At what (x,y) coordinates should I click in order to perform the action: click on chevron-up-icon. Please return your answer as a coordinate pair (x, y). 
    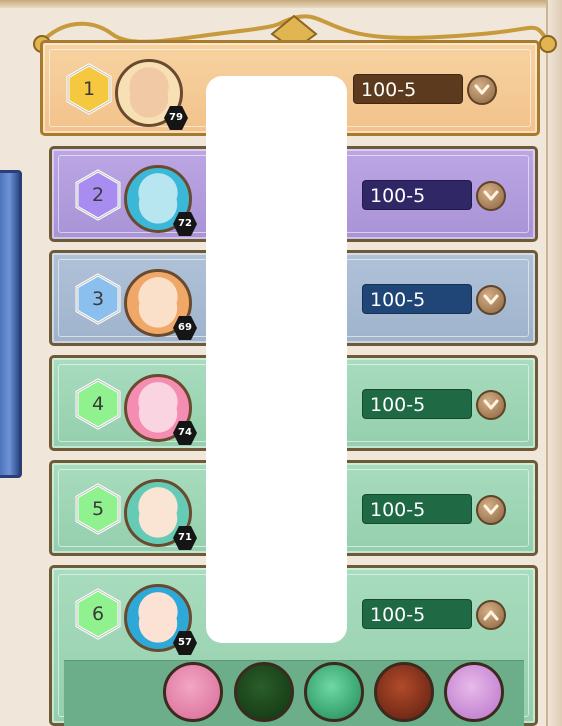
    Looking at the image, I should click on (491, 615).